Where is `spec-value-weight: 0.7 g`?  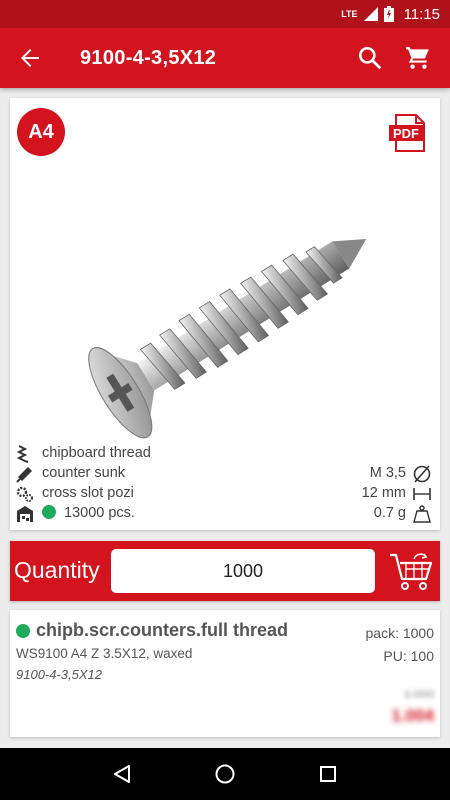
spec-value-weight: 0.7 g is located at coordinates (389, 513).